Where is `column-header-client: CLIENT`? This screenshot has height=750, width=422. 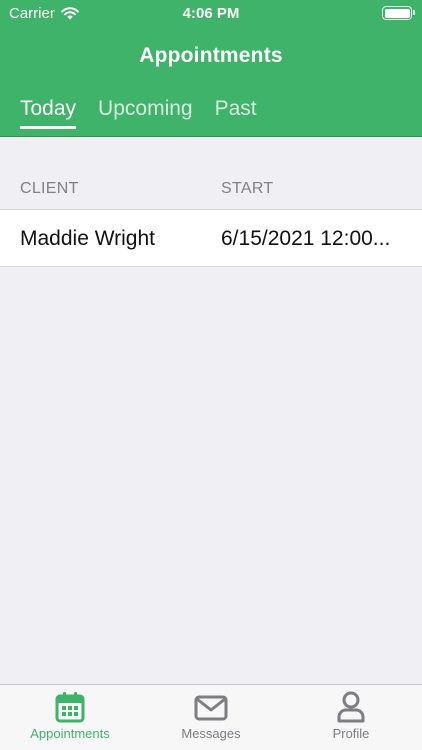
column-header-client: CLIENT is located at coordinates (49, 188).